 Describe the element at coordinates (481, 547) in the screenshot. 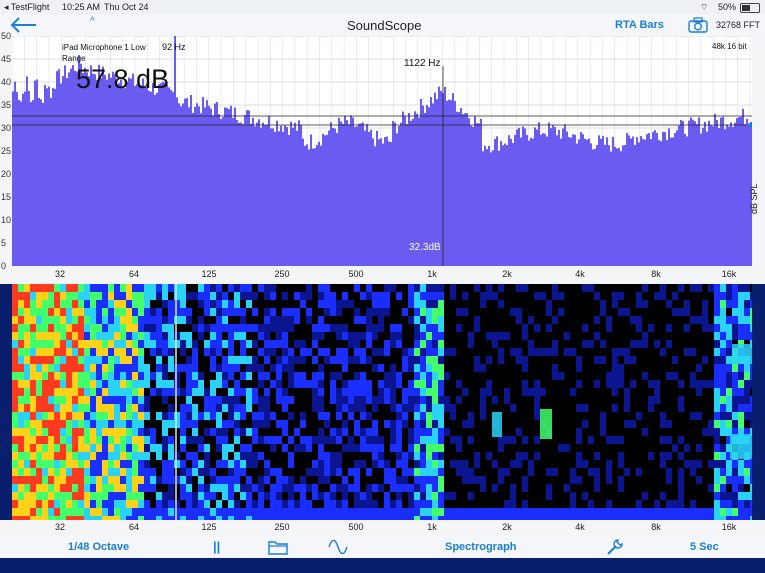

I see `spectrograph-mode-button: Spectrograph` at that location.